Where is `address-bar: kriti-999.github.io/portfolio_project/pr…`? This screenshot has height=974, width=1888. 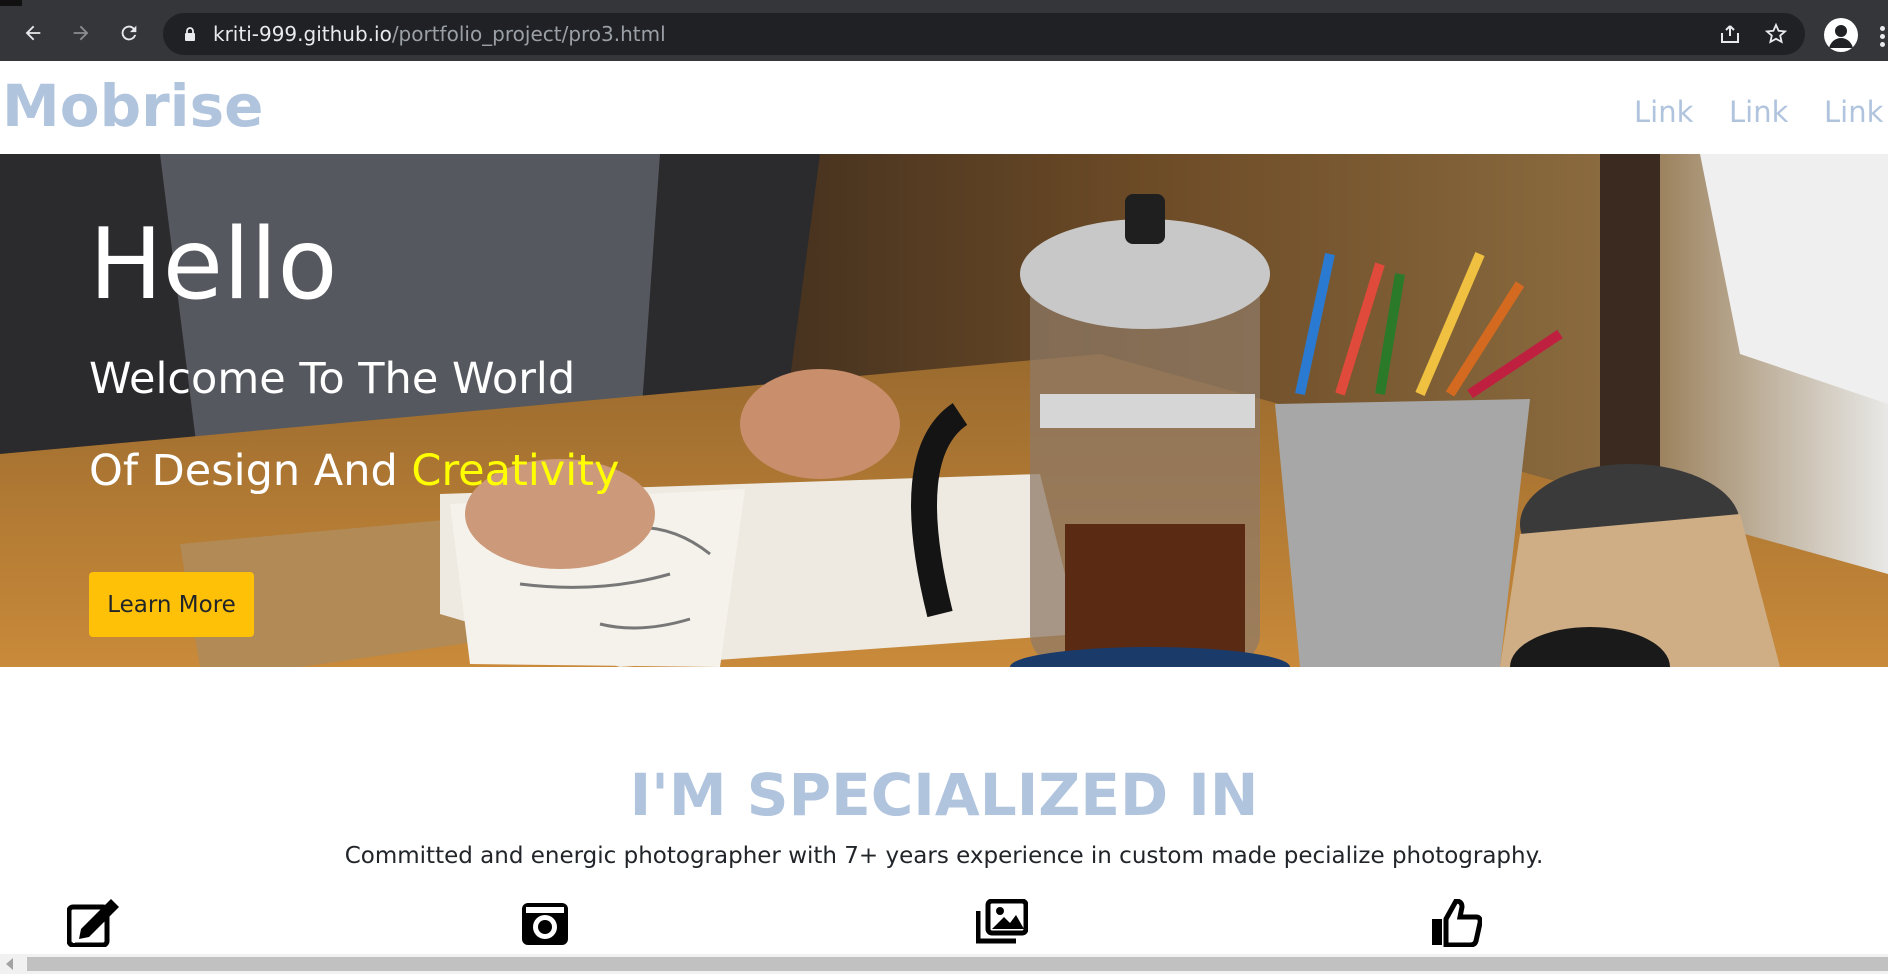
address-bar: kriti-999.github.io/portfolio_project/pr… is located at coordinates (984, 34).